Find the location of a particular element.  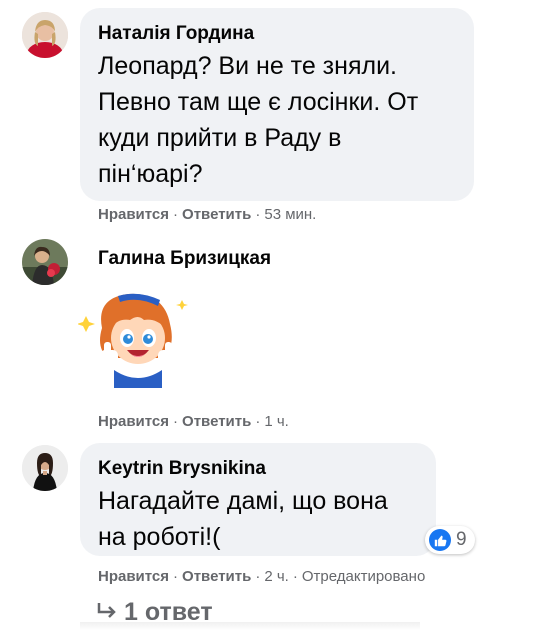

comment-text: Нагадайте дамі, що вона на роботі!( is located at coordinates (243, 519).